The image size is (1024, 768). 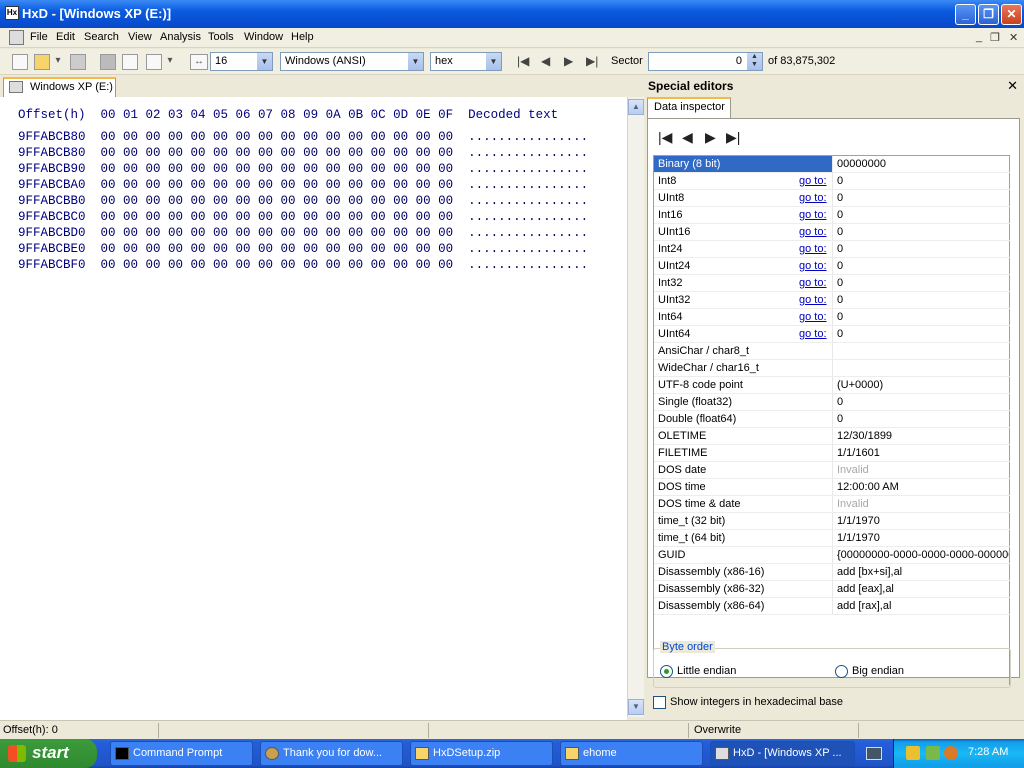 What do you see at coordinates (665, 137) in the screenshot?
I see `first-byte-icon: |◀` at bounding box center [665, 137].